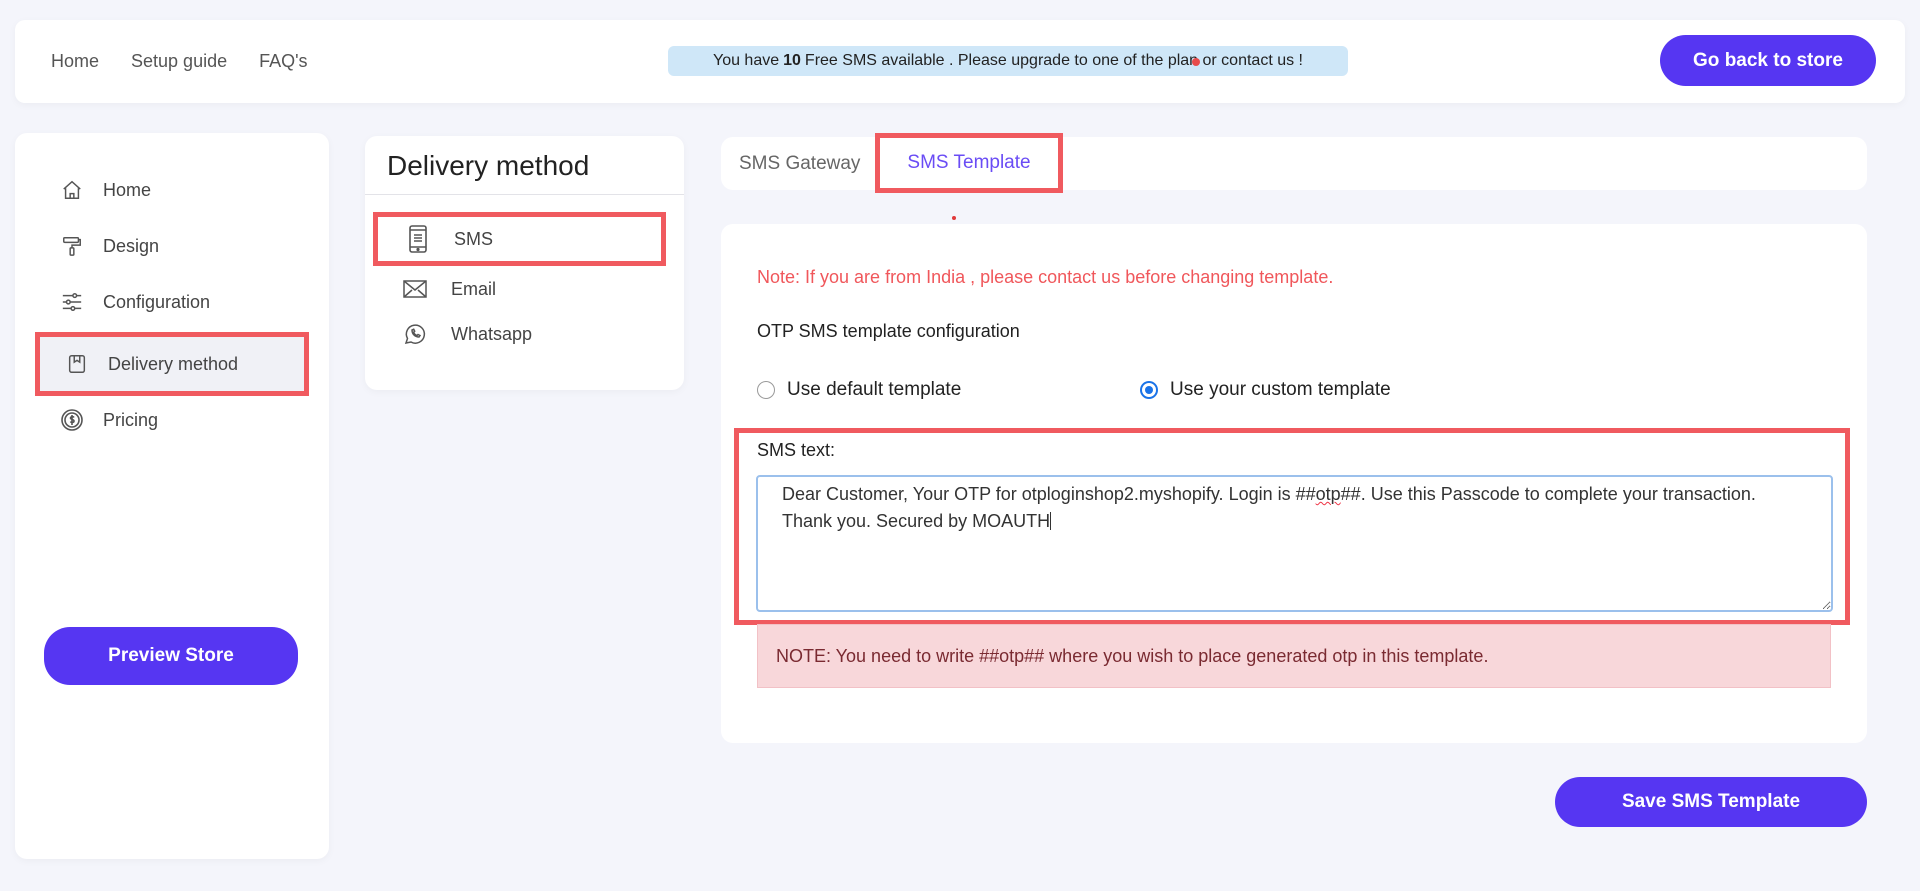  I want to click on sidebar-item-configuration: Configuration, so click(172, 302).